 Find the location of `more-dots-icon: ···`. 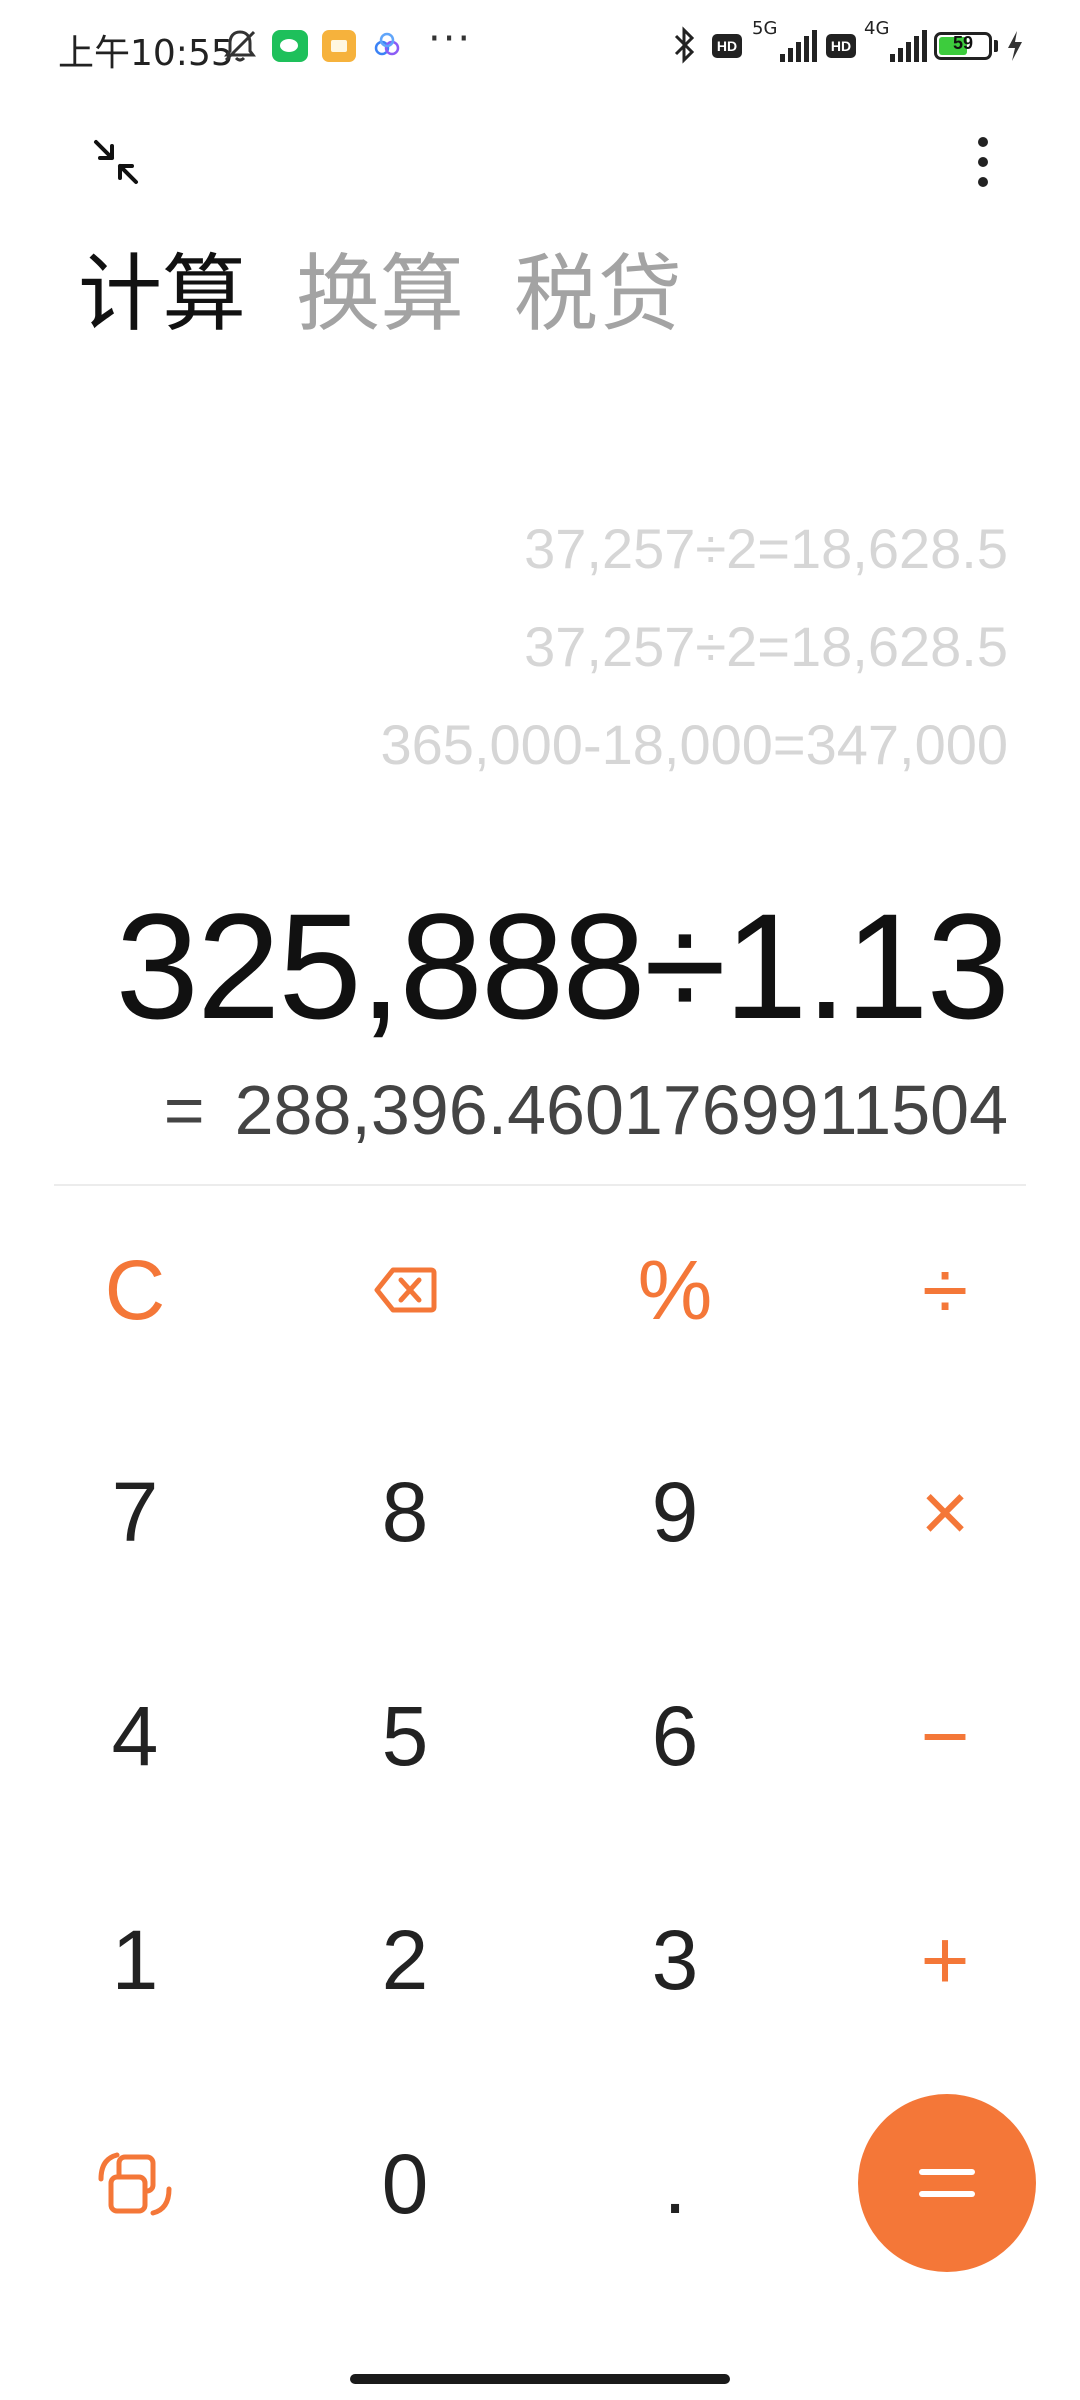

more-dots-icon: ··· is located at coordinates (450, 39).